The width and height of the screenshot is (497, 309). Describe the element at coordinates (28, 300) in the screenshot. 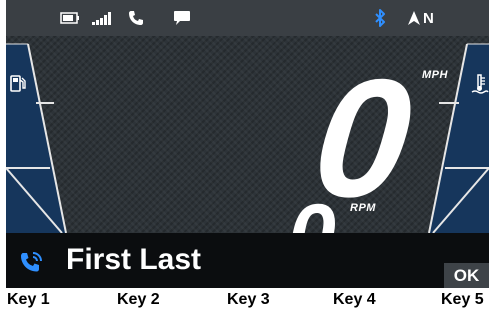

I see `key-1-label: Key 1` at that location.